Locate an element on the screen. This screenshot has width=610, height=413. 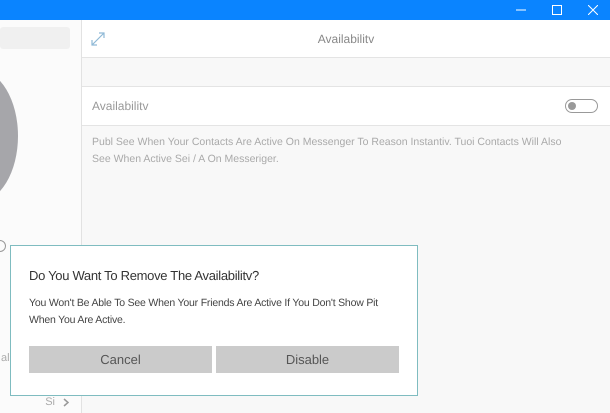
setting-description: Publ See When Your Contacts Are Active On Messenger To Reason Instantiv. Tuoi Contacts Will Also See When Active Sei / A On Messeriger. is located at coordinates (327, 151).